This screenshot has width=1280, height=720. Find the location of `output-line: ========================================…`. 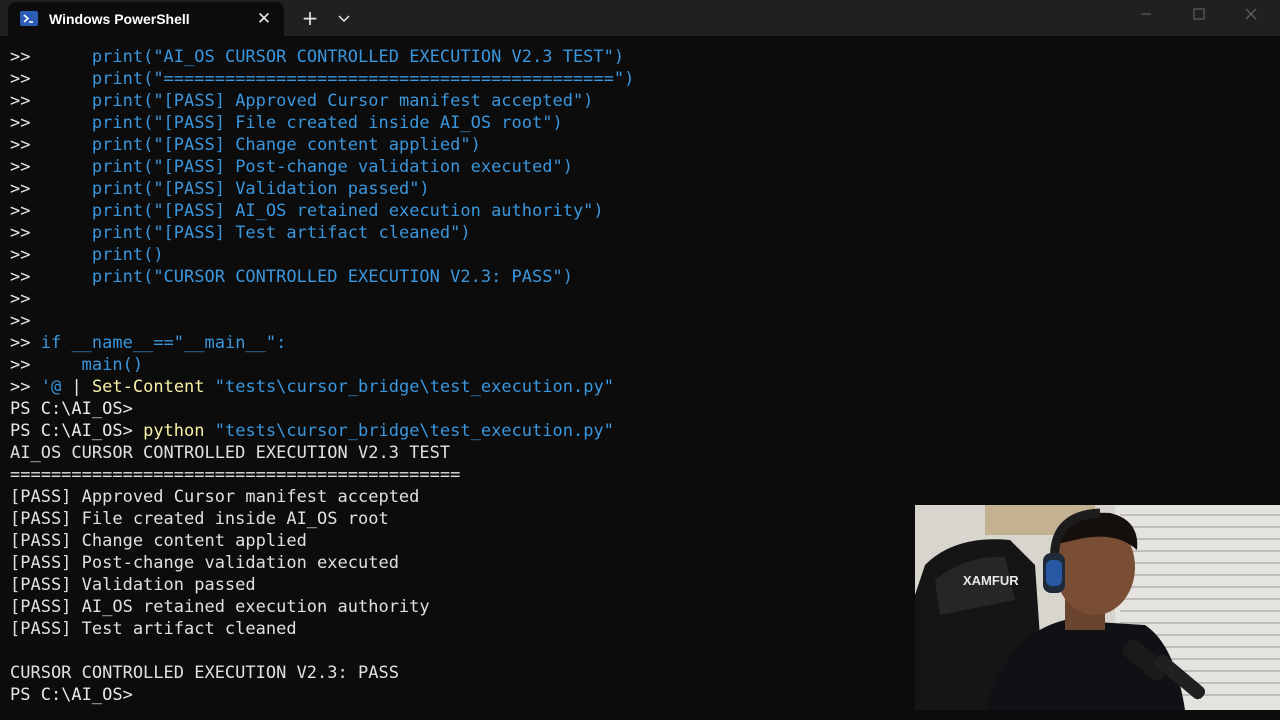

output-line: ========================================… is located at coordinates (235, 475).